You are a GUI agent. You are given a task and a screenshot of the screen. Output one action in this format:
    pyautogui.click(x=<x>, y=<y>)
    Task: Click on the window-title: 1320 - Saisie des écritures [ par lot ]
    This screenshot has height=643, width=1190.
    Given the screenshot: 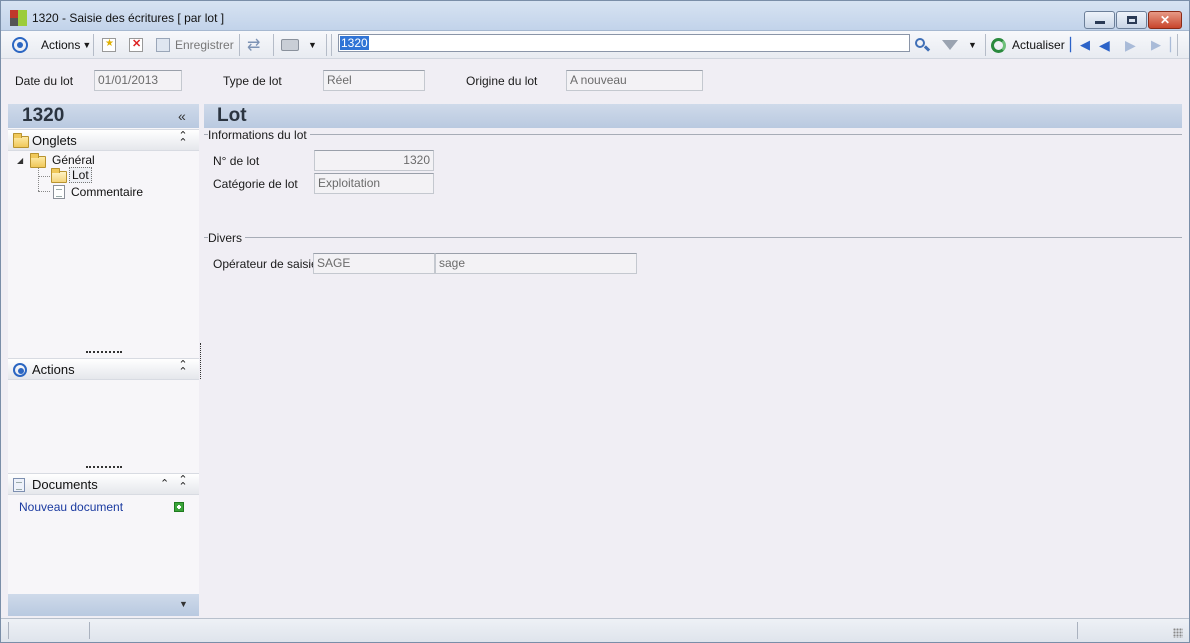 What is the action you would take?
    pyautogui.click(x=128, y=18)
    